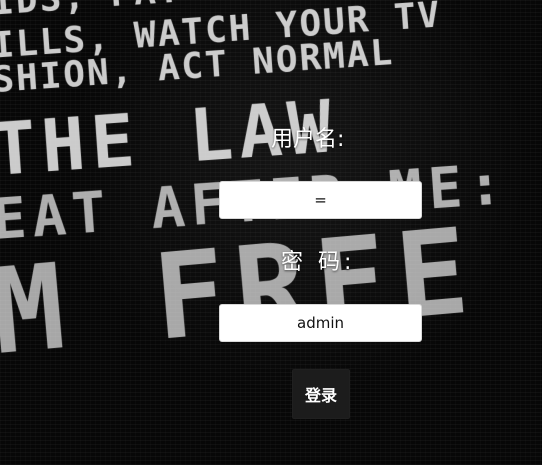 The width and height of the screenshot is (542, 465). What do you see at coordinates (308, 139) in the screenshot?
I see `username-label: 用户名:` at bounding box center [308, 139].